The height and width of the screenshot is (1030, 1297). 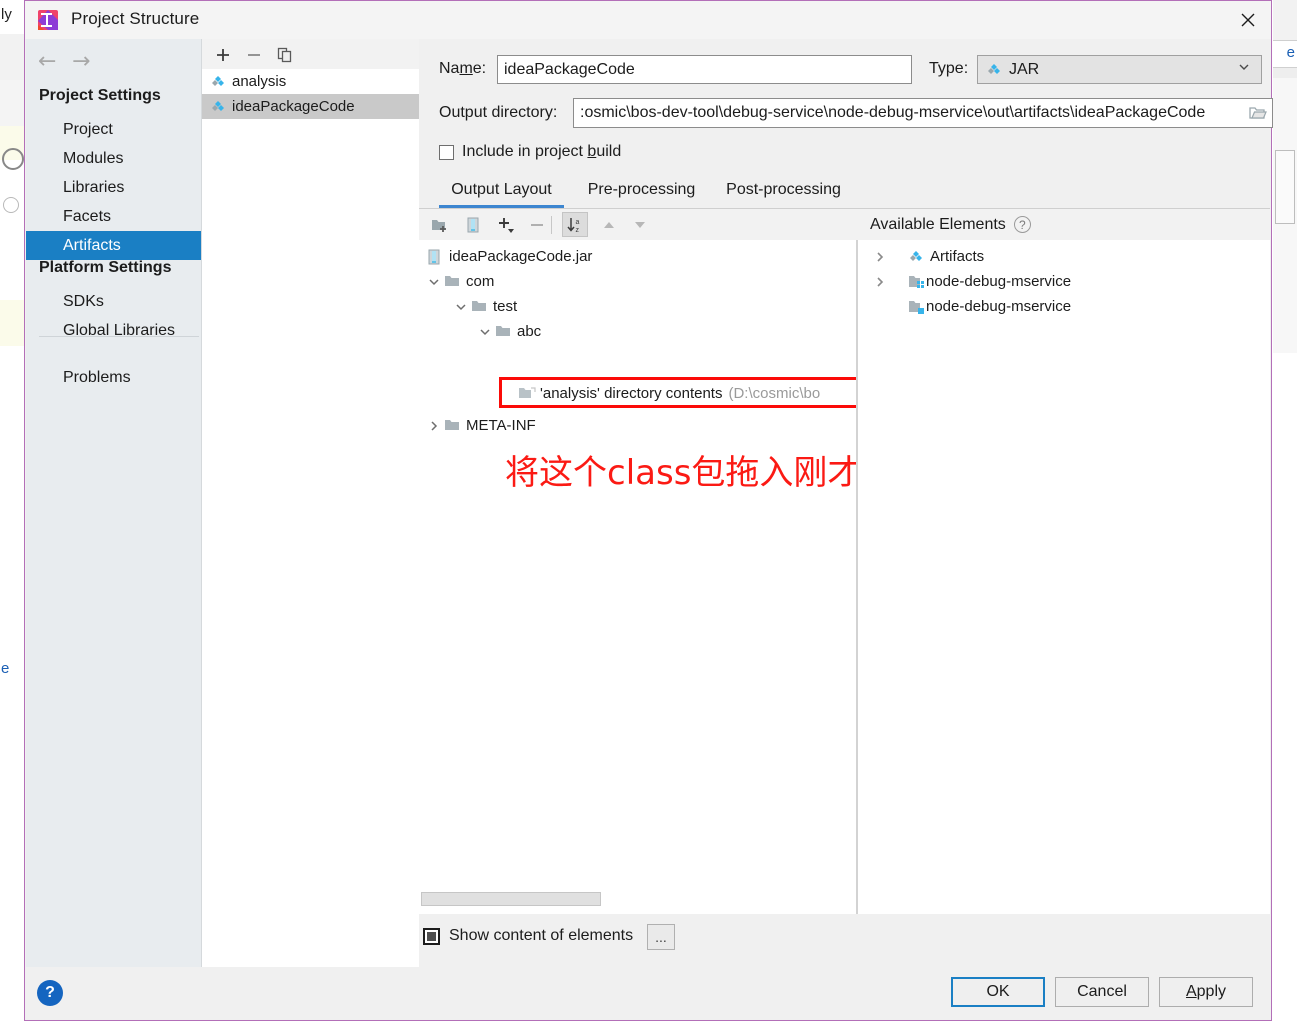 What do you see at coordinates (1258, 113) in the screenshot?
I see `folder-browse-icon` at bounding box center [1258, 113].